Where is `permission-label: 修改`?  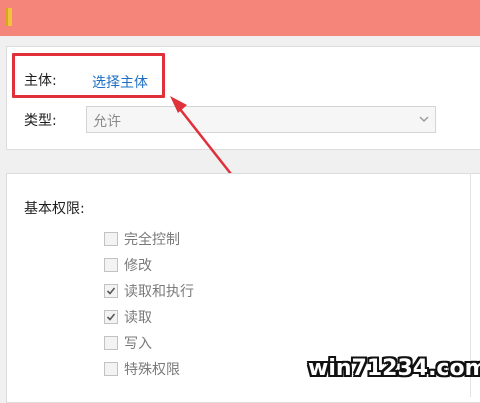 permission-label: 修改 is located at coordinates (138, 266).